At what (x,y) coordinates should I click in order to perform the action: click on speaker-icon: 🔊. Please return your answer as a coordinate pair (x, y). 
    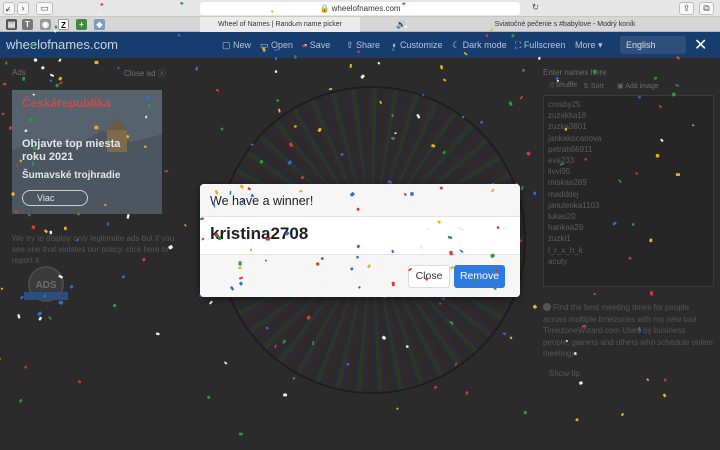
    Looking at the image, I should click on (401, 24).